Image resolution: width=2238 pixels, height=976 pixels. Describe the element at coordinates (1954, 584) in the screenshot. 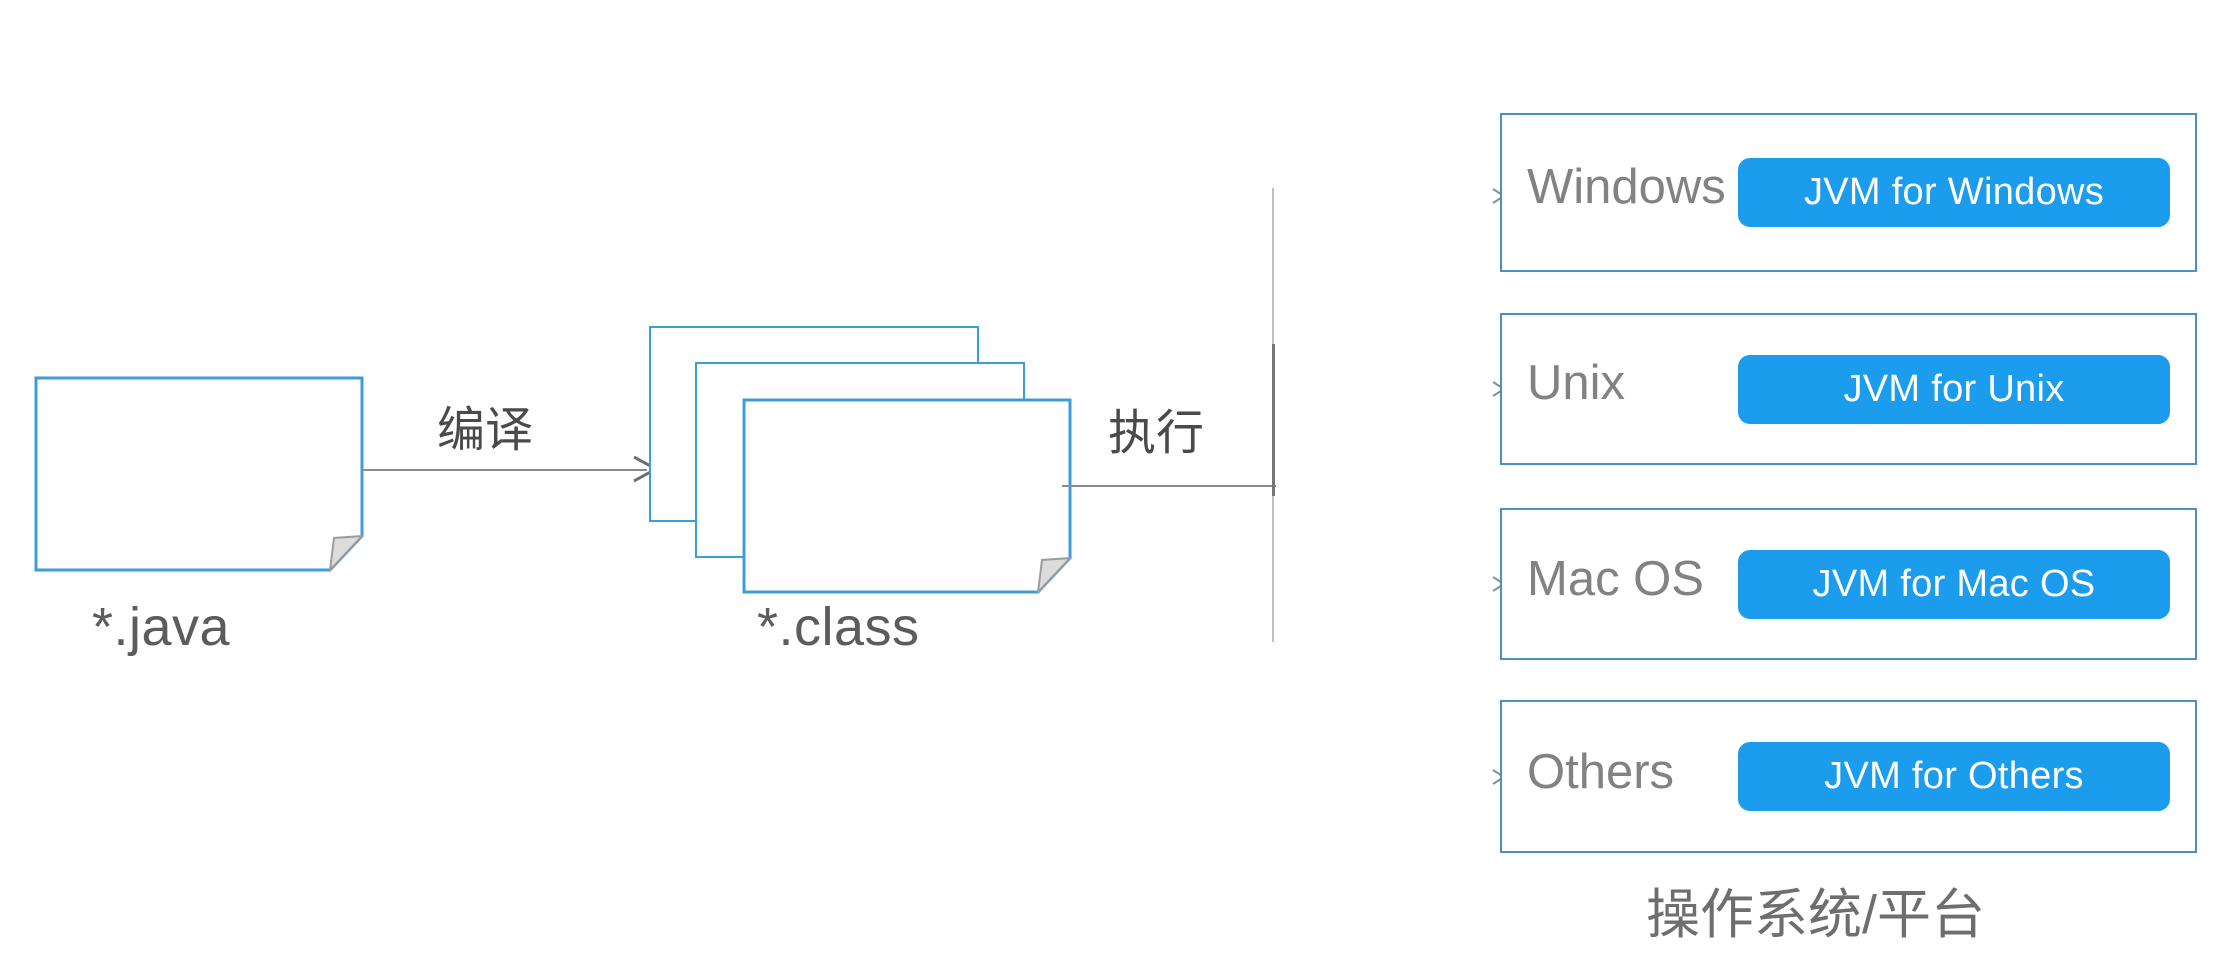

I see `jvm-button-macos: JVM for Mac OS` at that location.